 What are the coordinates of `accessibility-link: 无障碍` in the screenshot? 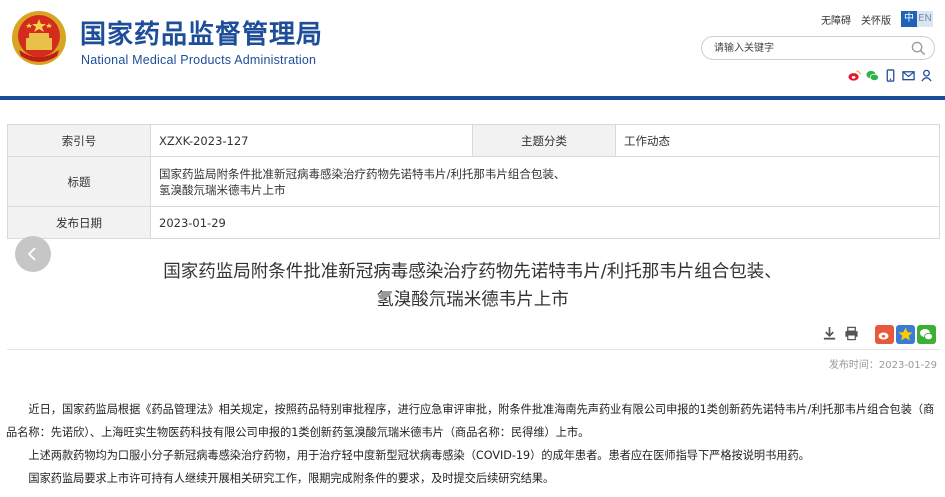 It's located at (836, 19).